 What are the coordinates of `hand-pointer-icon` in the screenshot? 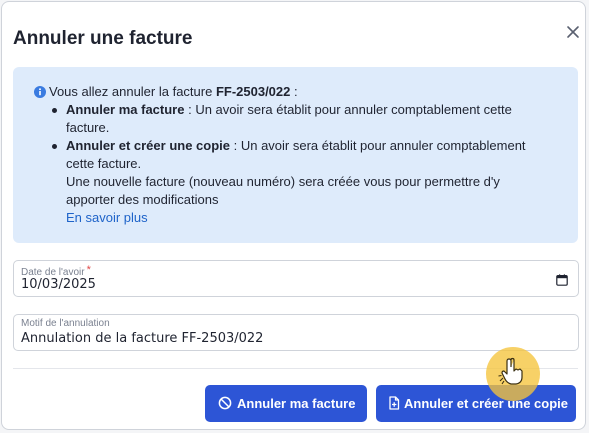 It's located at (510, 371).